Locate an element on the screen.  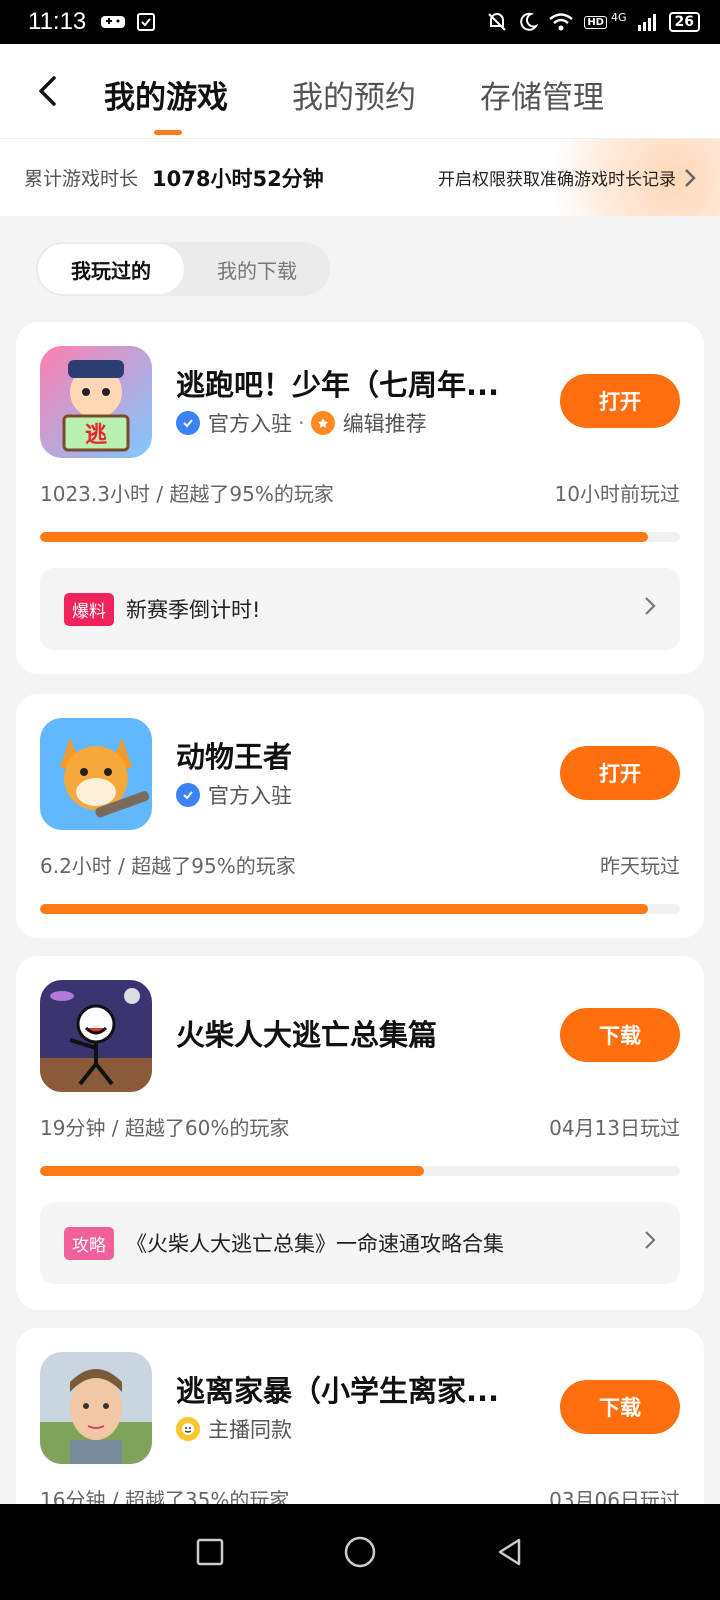
playtime-stats: 6.2小时 / 超越了95%的玩家 is located at coordinates (168, 866).